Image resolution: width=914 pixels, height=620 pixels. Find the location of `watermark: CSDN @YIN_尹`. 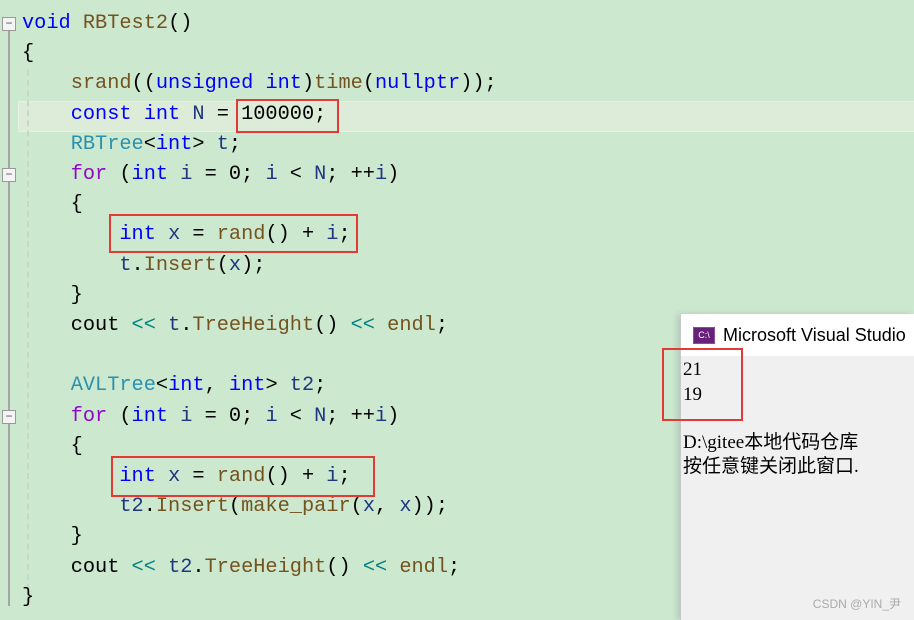

watermark: CSDN @YIN_尹 is located at coordinates (856, 604).